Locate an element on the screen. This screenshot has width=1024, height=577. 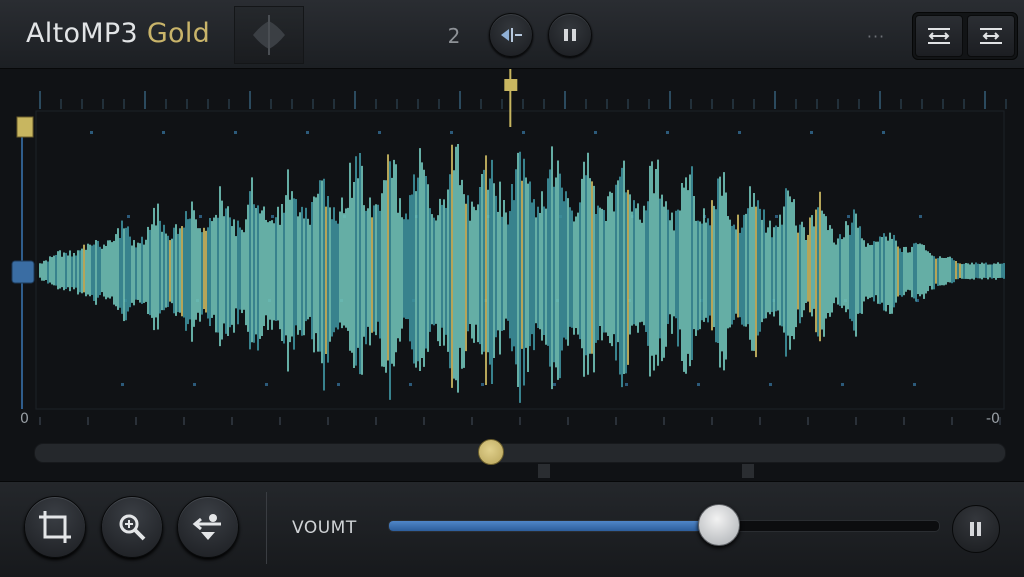
split-icon is located at coordinates (511, 35).